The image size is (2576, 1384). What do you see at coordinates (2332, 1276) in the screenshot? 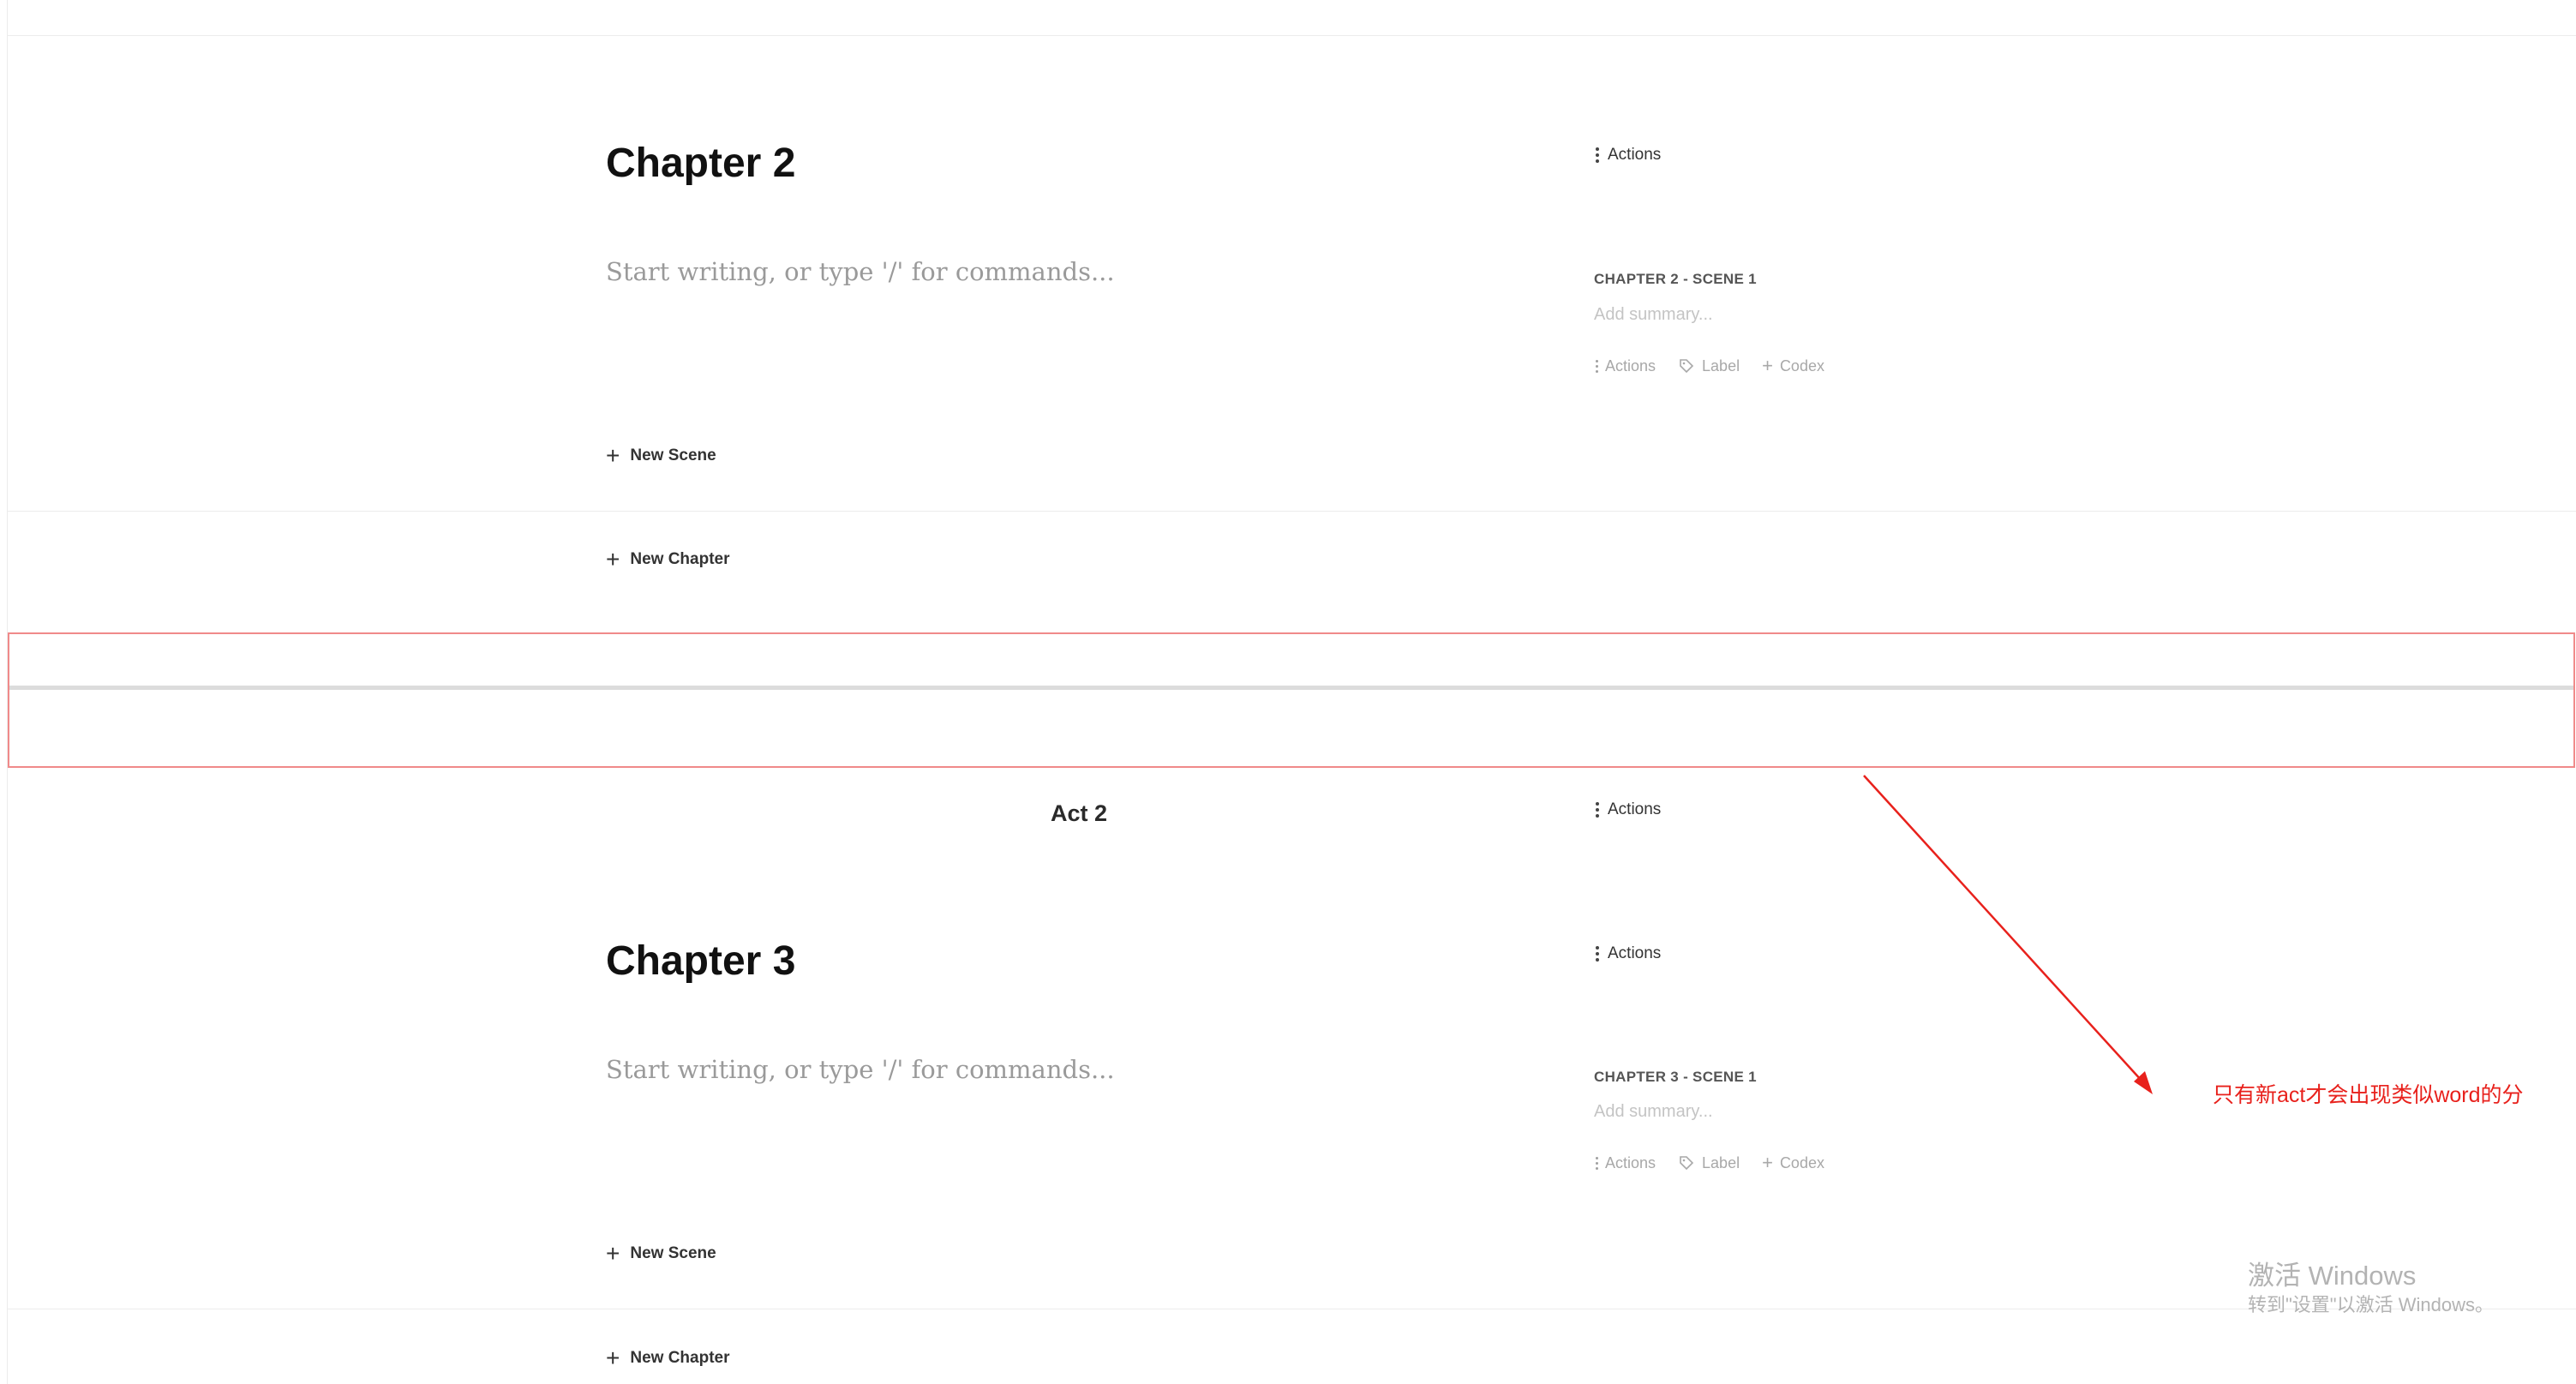
I see `activation-watermark-title: 激活 Windows` at bounding box center [2332, 1276].